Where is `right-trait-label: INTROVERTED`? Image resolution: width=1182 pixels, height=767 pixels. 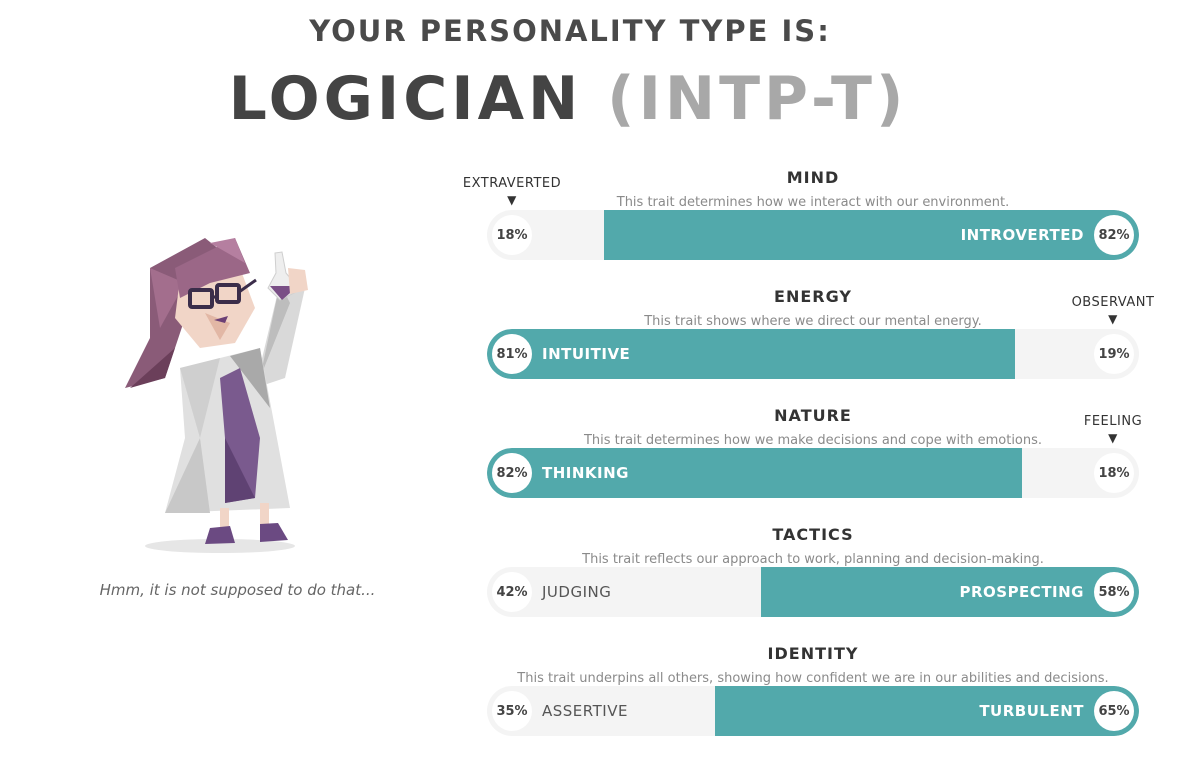 right-trait-label: INTROVERTED is located at coordinates (1022, 235).